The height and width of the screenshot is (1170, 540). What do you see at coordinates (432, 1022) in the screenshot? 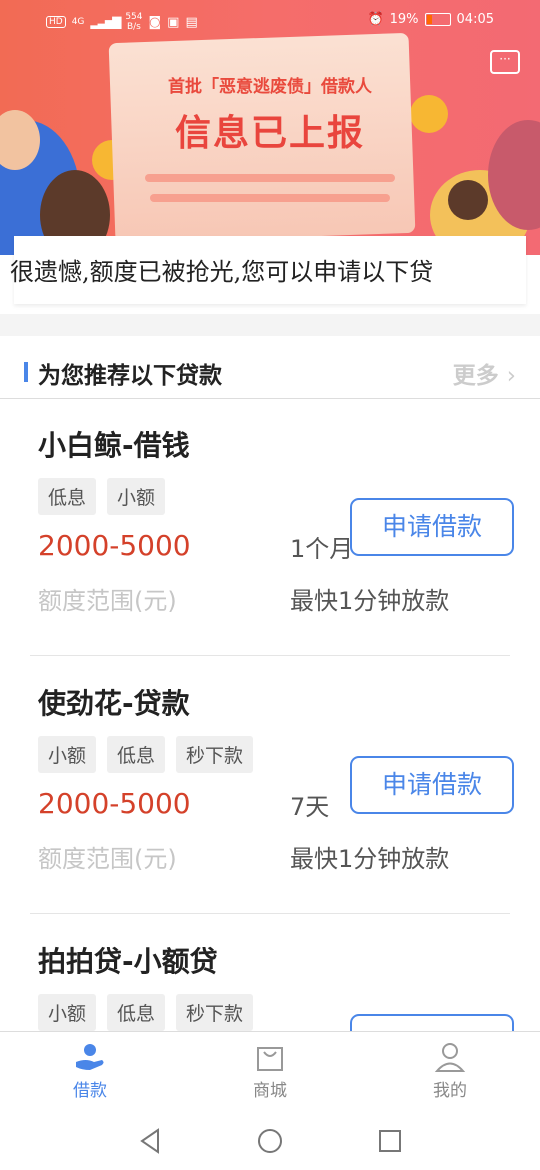
I see `apply-button` at bounding box center [432, 1022].